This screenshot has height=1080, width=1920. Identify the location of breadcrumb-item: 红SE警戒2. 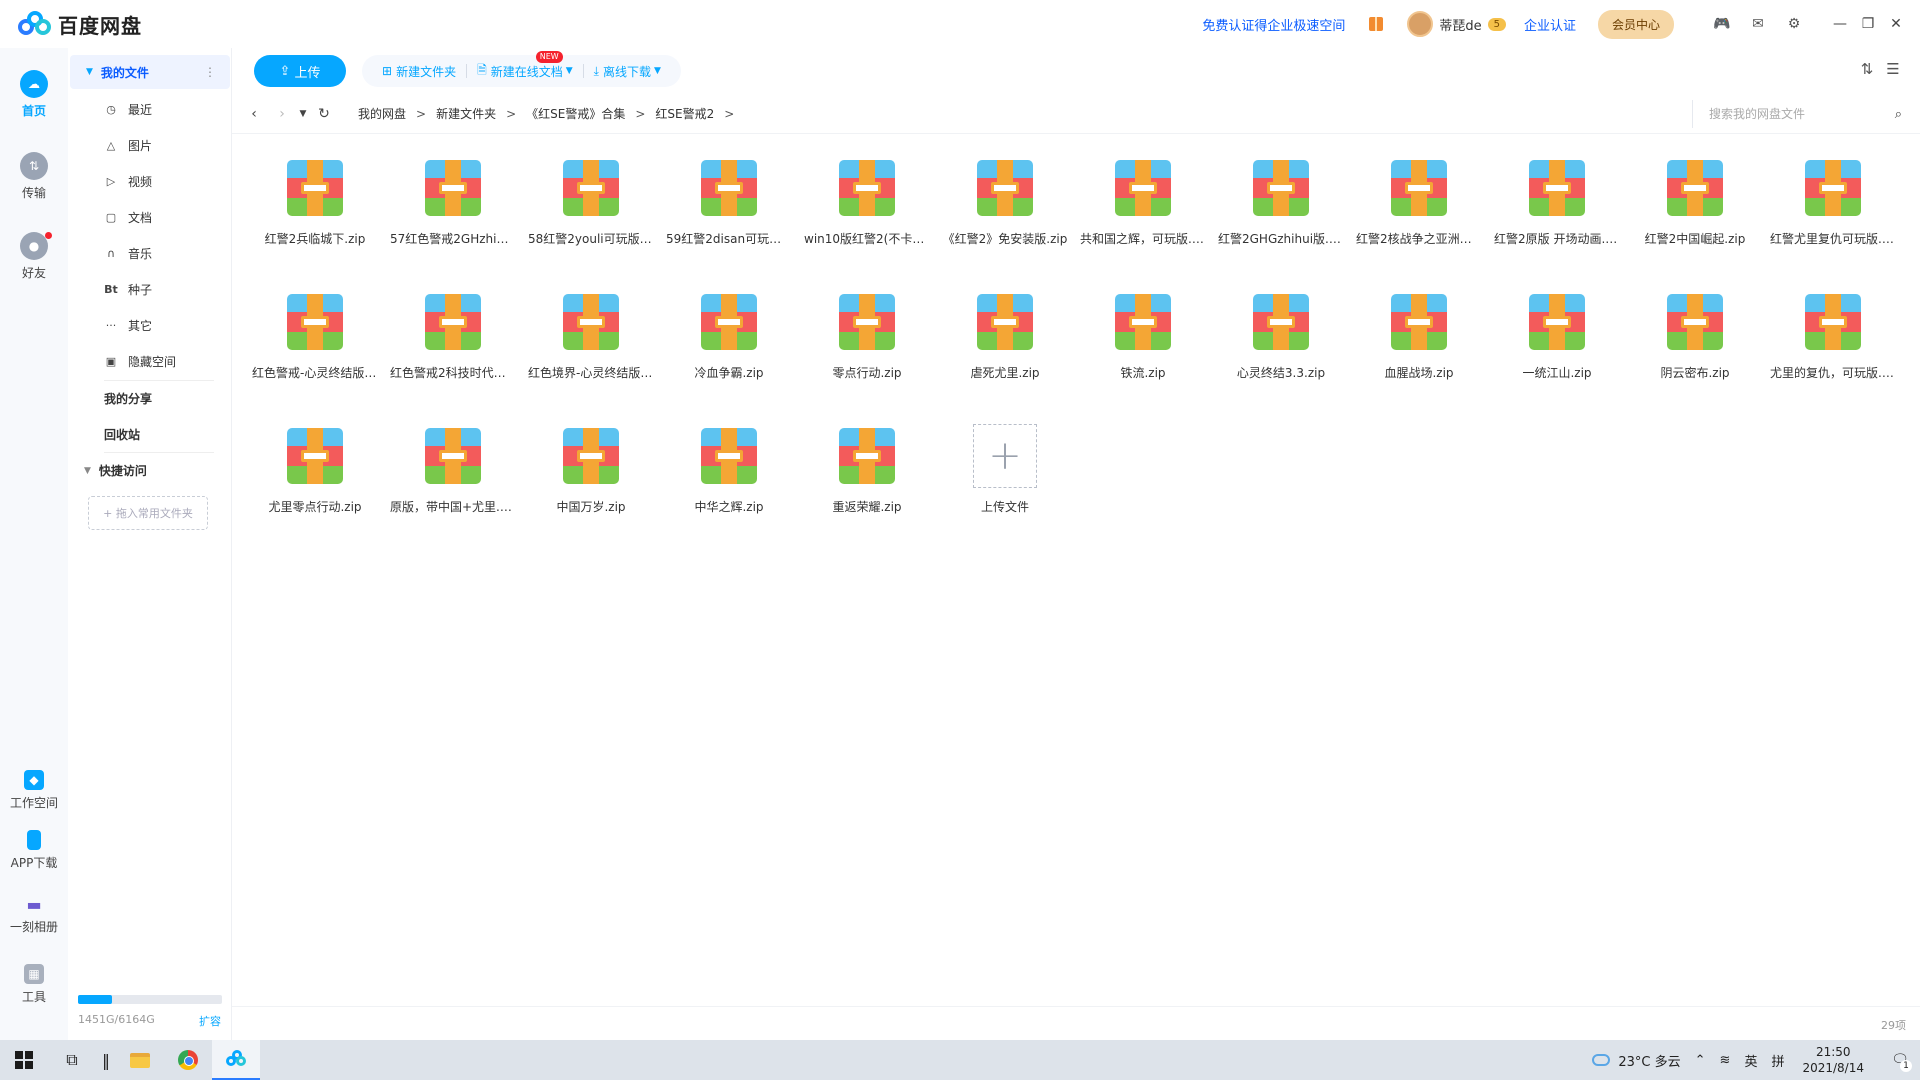
(684, 113).